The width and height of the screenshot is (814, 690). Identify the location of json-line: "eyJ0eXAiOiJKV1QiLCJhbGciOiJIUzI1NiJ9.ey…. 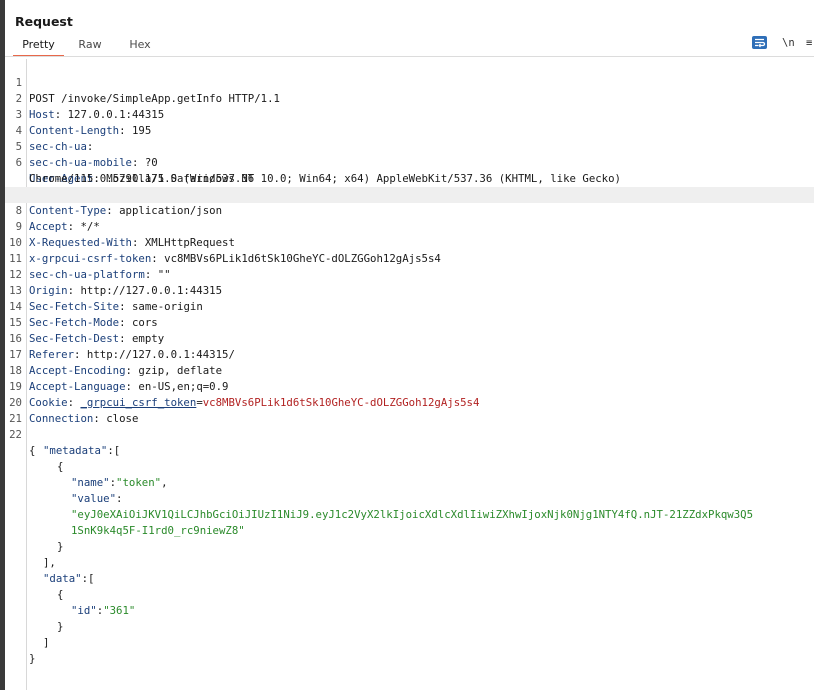
(409, 506).